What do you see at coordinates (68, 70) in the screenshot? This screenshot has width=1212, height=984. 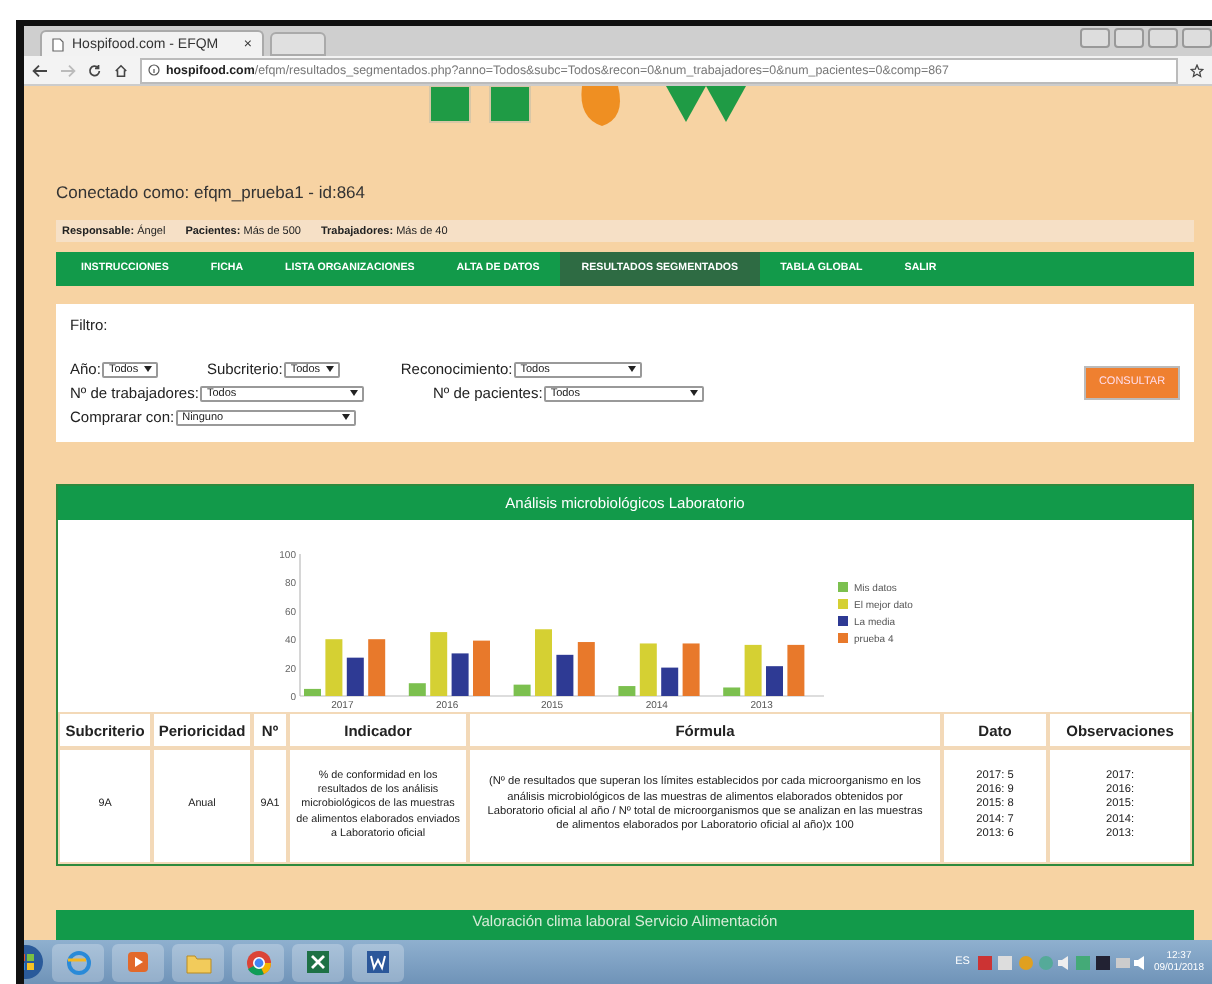 I see `forward-icon` at bounding box center [68, 70].